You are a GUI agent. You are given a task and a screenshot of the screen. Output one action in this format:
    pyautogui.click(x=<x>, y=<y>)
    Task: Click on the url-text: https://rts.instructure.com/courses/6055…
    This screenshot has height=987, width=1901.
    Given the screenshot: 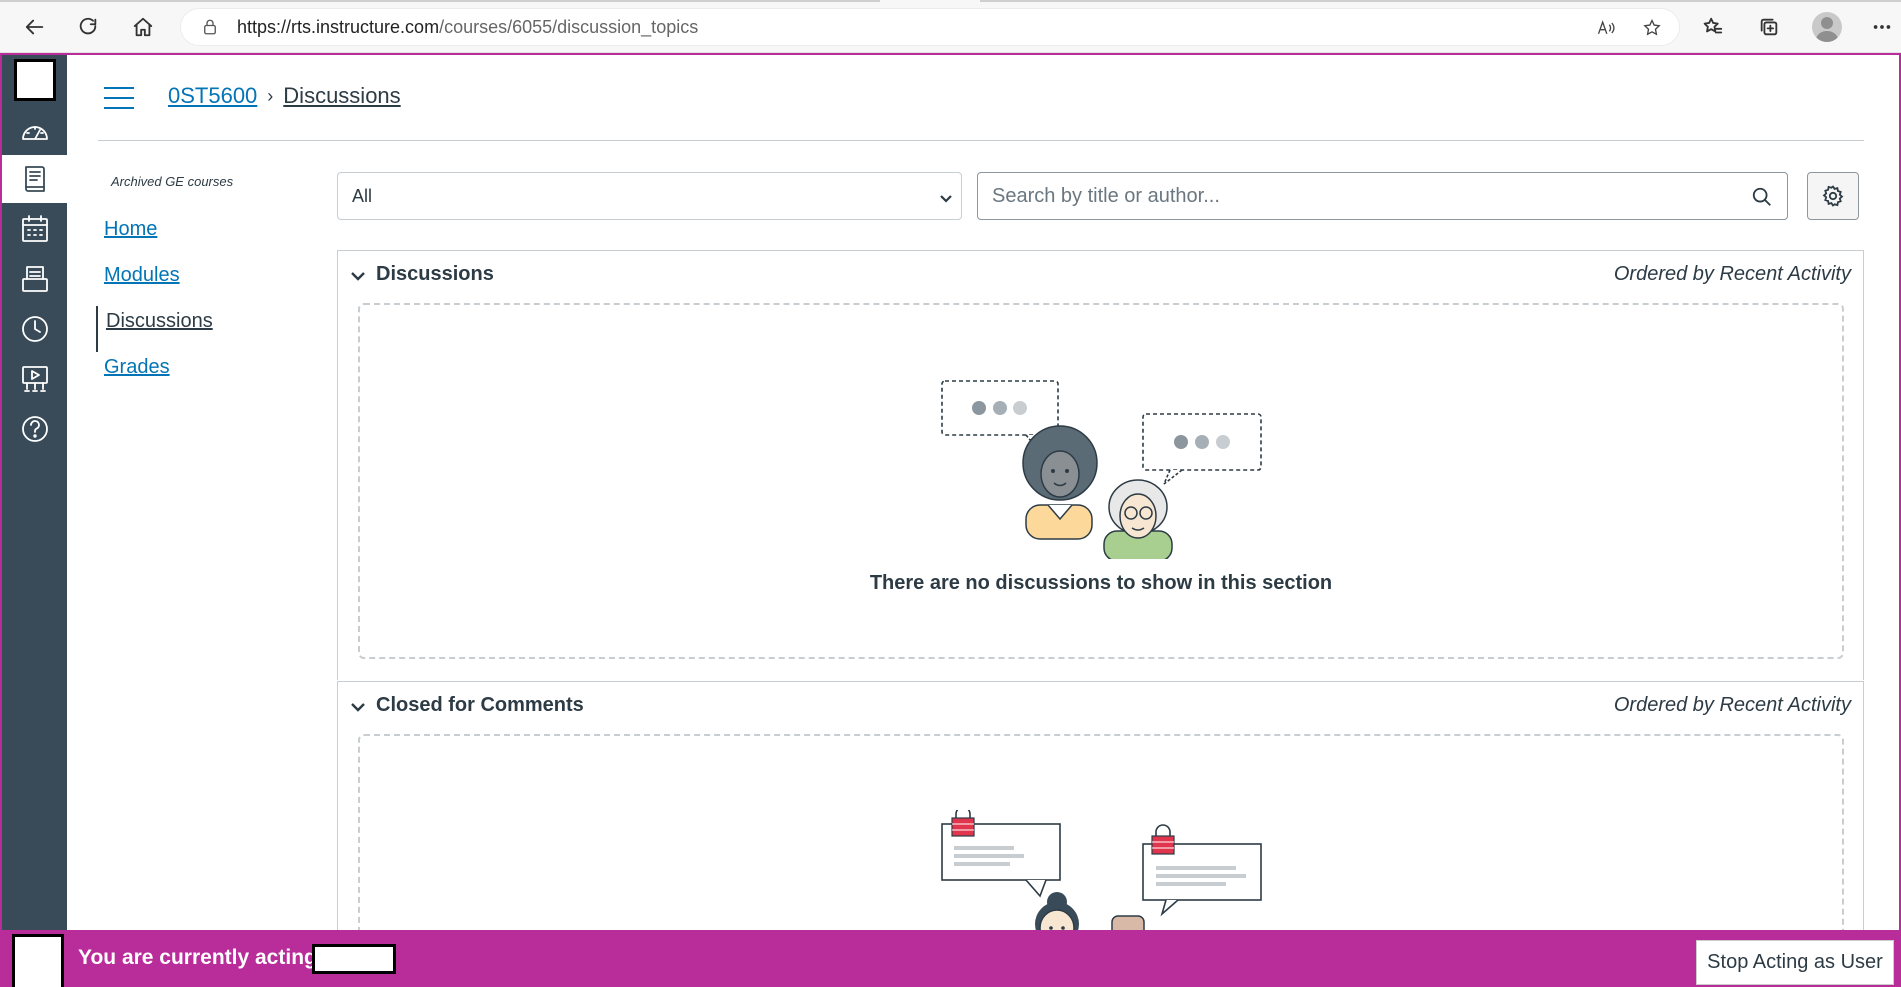 What is the action you would take?
    pyautogui.click(x=467, y=27)
    